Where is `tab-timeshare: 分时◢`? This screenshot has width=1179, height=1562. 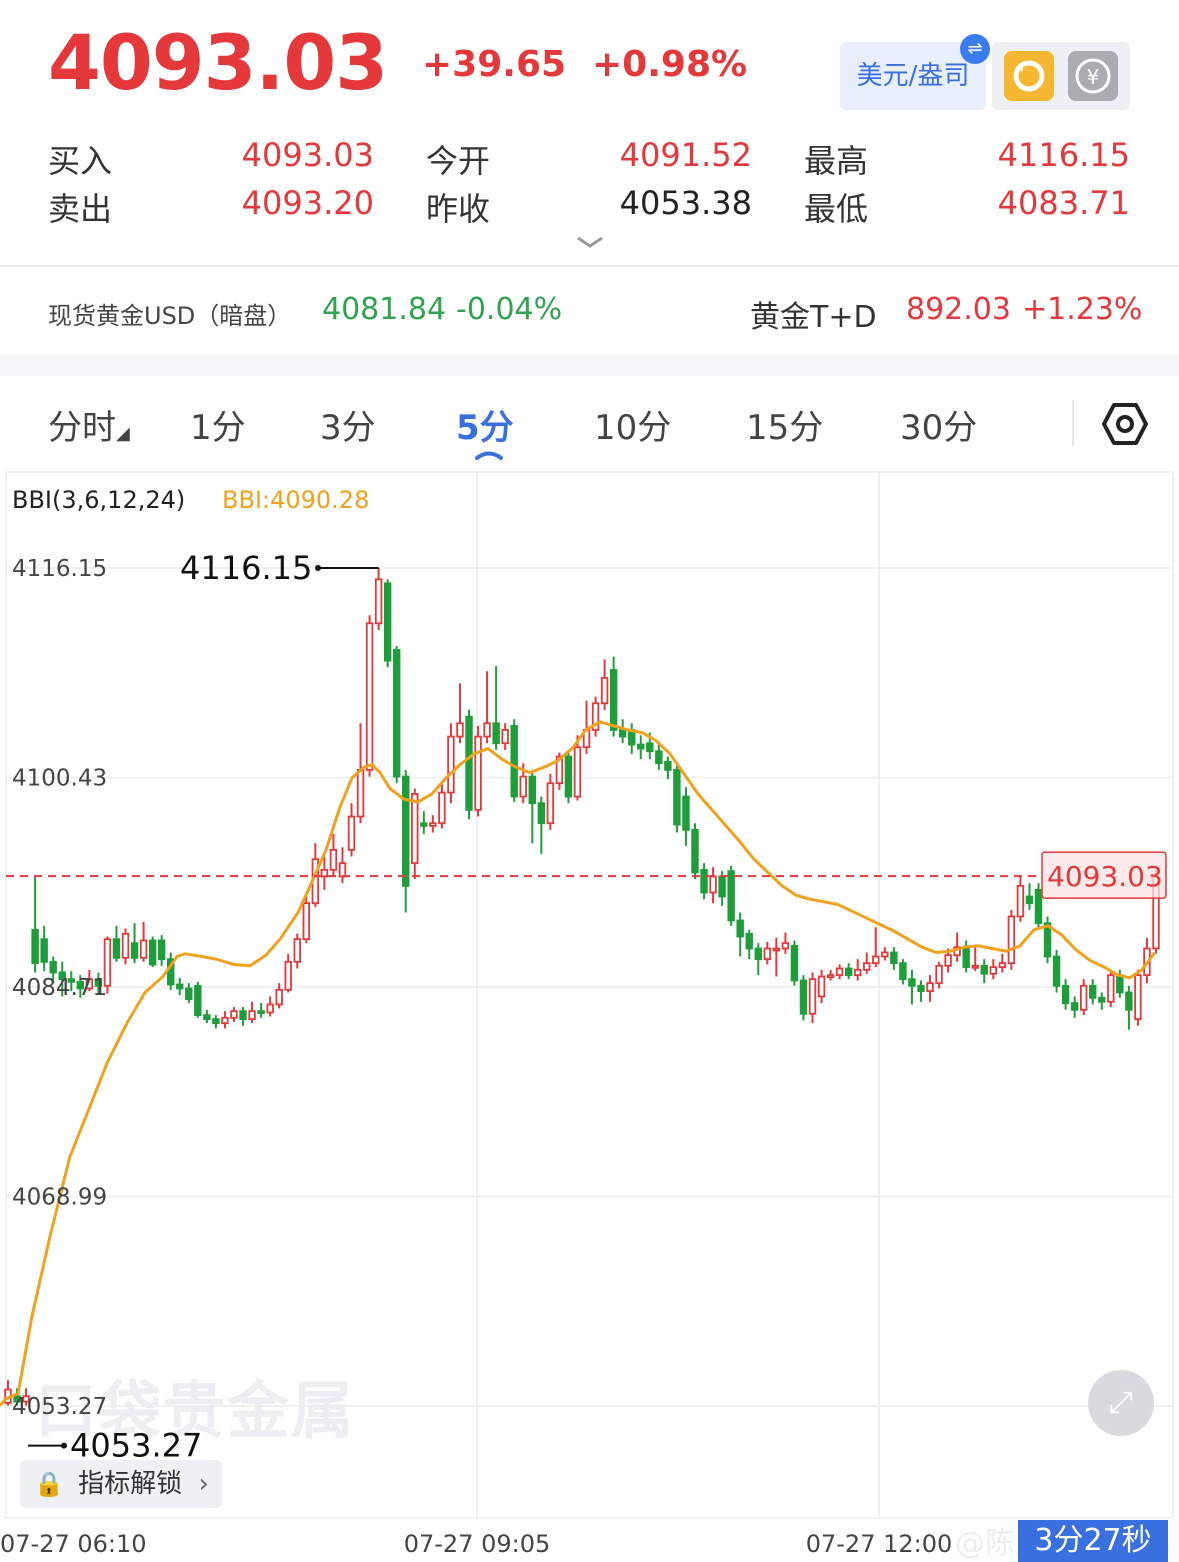 tab-timeshare: 分时◢ is located at coordinates (89, 424).